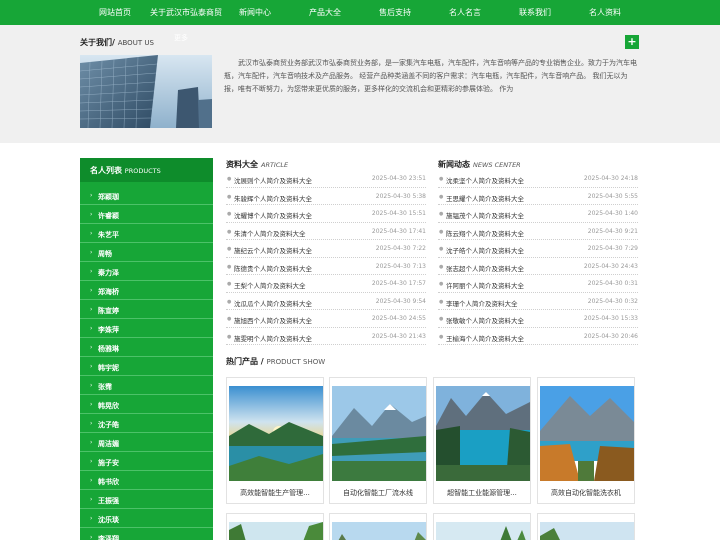  Describe the element at coordinates (325, 12) in the screenshot. I see `nav-item-products: 产品大全` at that location.